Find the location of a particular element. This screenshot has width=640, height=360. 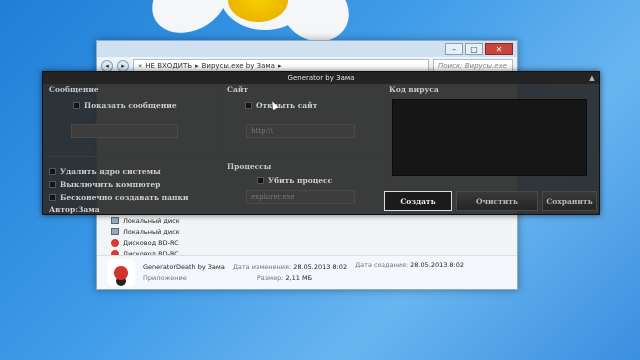

open-site-checkbox is located at coordinates (248, 105).